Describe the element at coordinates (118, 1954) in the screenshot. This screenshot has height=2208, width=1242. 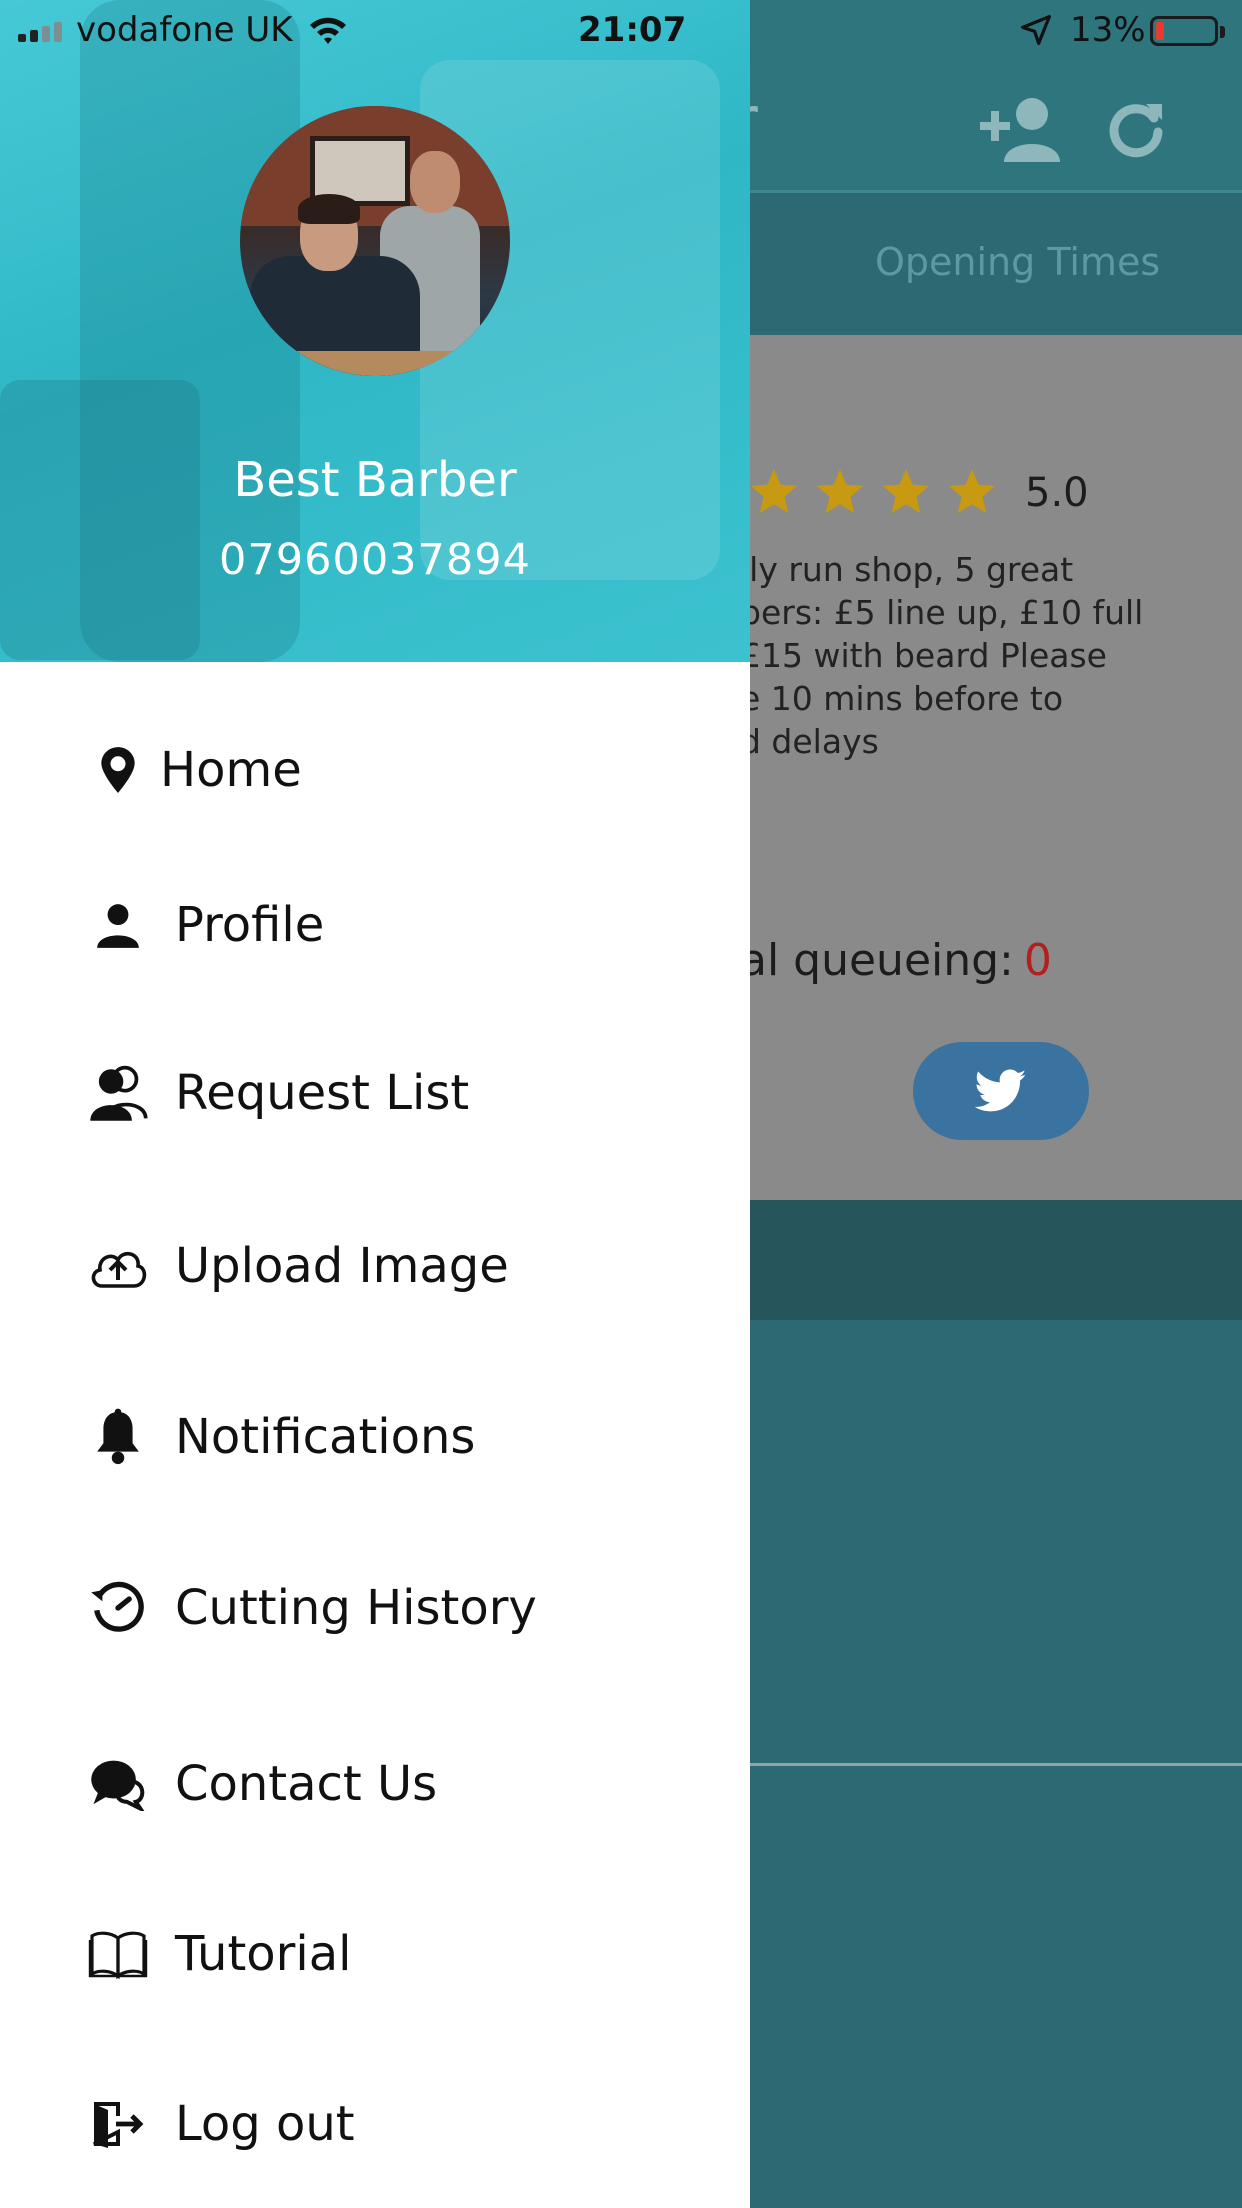
I see `book-icon` at that location.